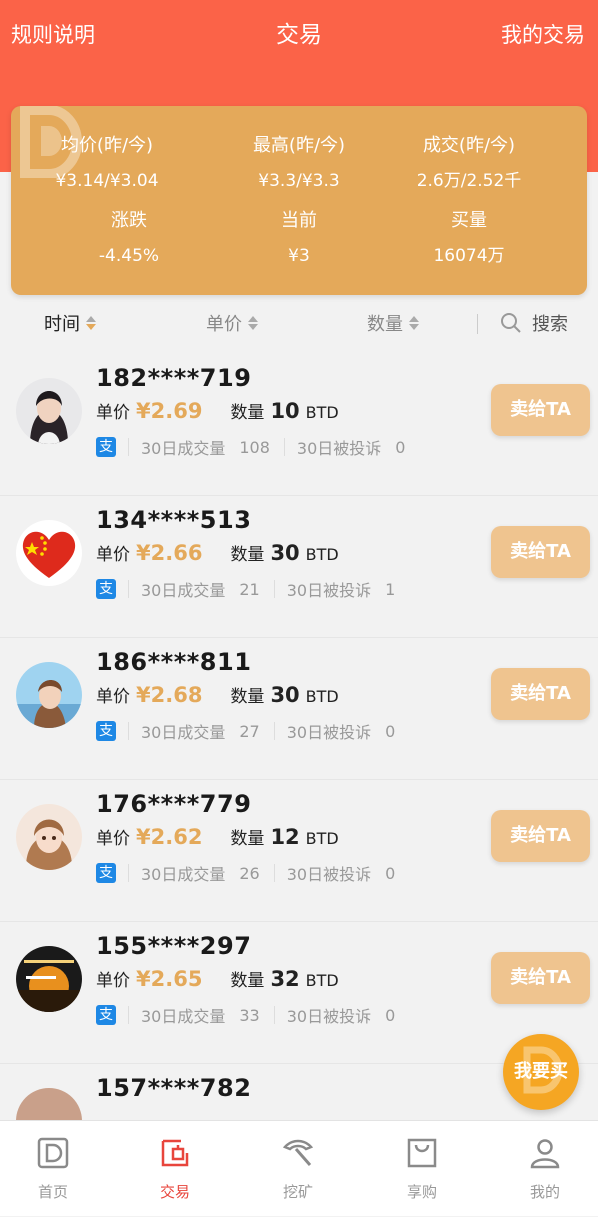  I want to click on stat-label: 买量, so click(469, 220).